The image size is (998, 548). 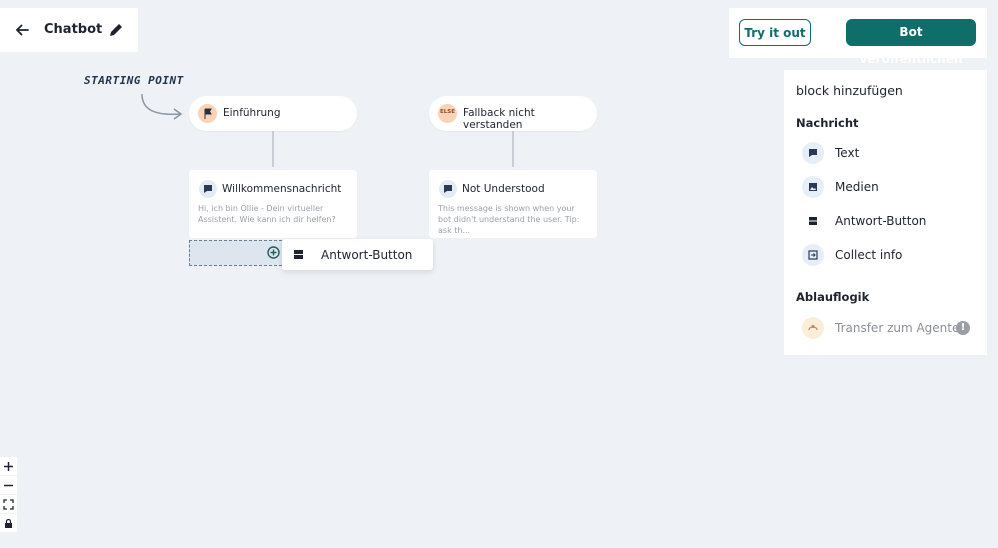 What do you see at coordinates (503, 189) in the screenshot?
I see `card-title: Not Understood` at bounding box center [503, 189].